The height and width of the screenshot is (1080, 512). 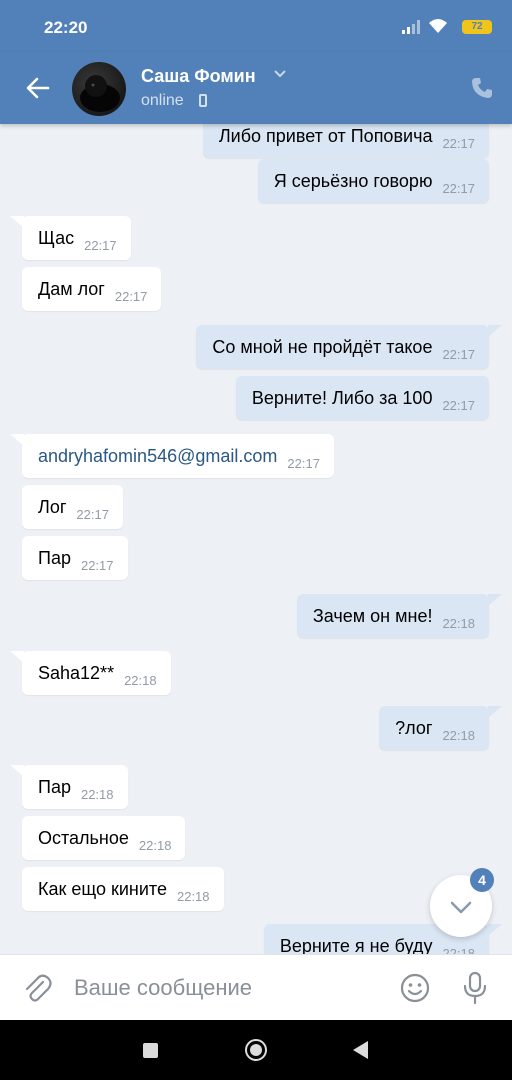 I want to click on signal-icon, so click(x=411, y=27).